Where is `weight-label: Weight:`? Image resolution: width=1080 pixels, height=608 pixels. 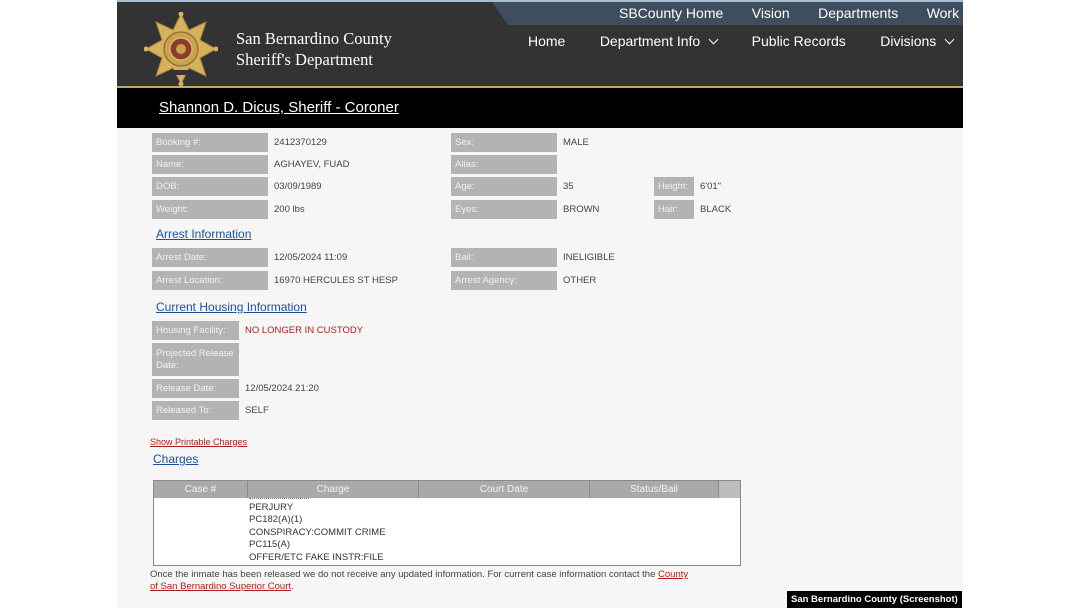
weight-label: Weight: is located at coordinates (210, 209).